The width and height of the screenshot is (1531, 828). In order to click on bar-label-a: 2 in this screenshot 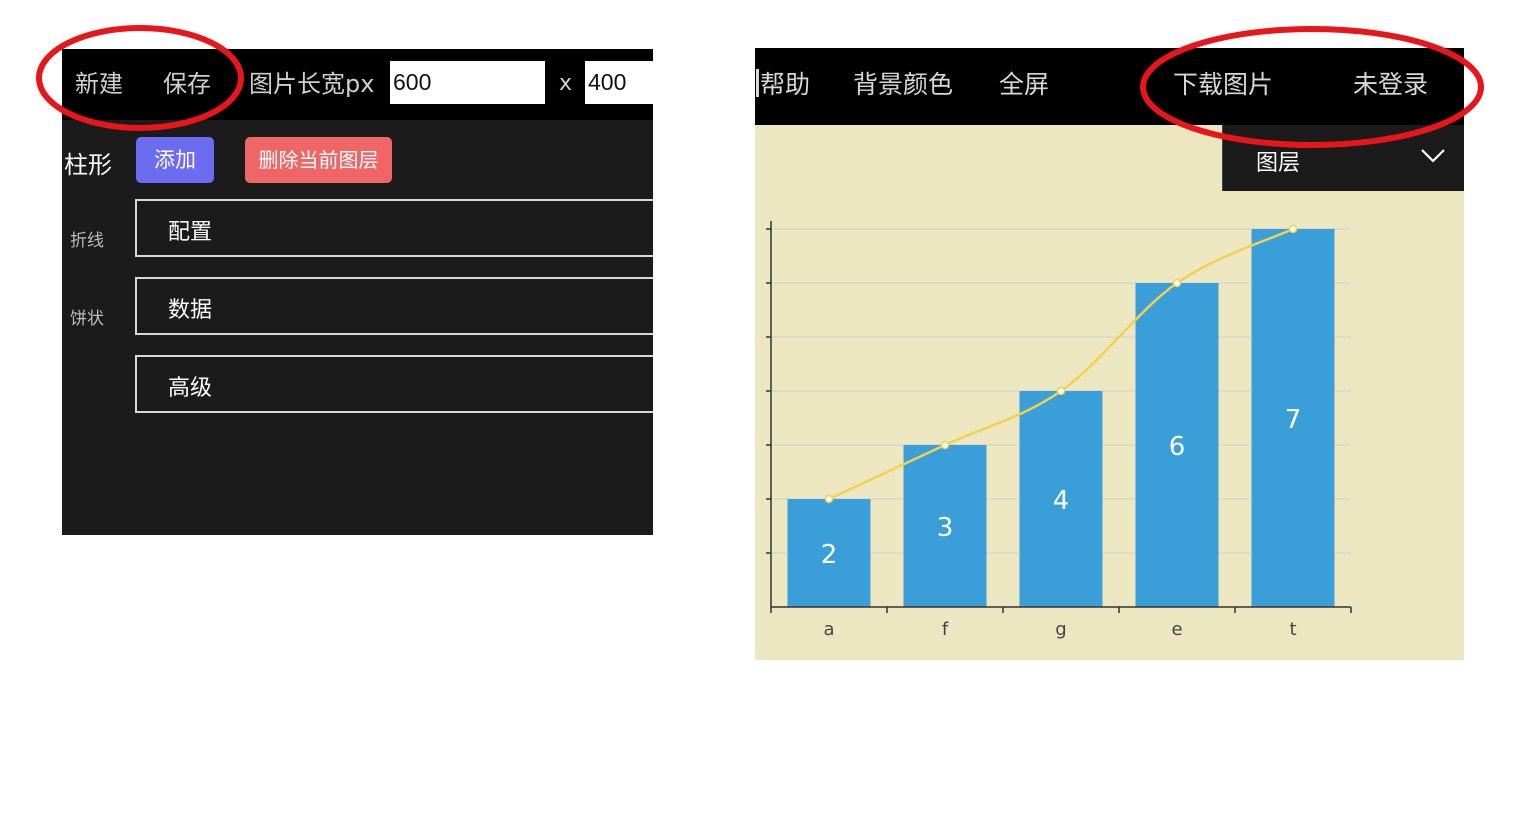, I will do `click(829, 555)`.